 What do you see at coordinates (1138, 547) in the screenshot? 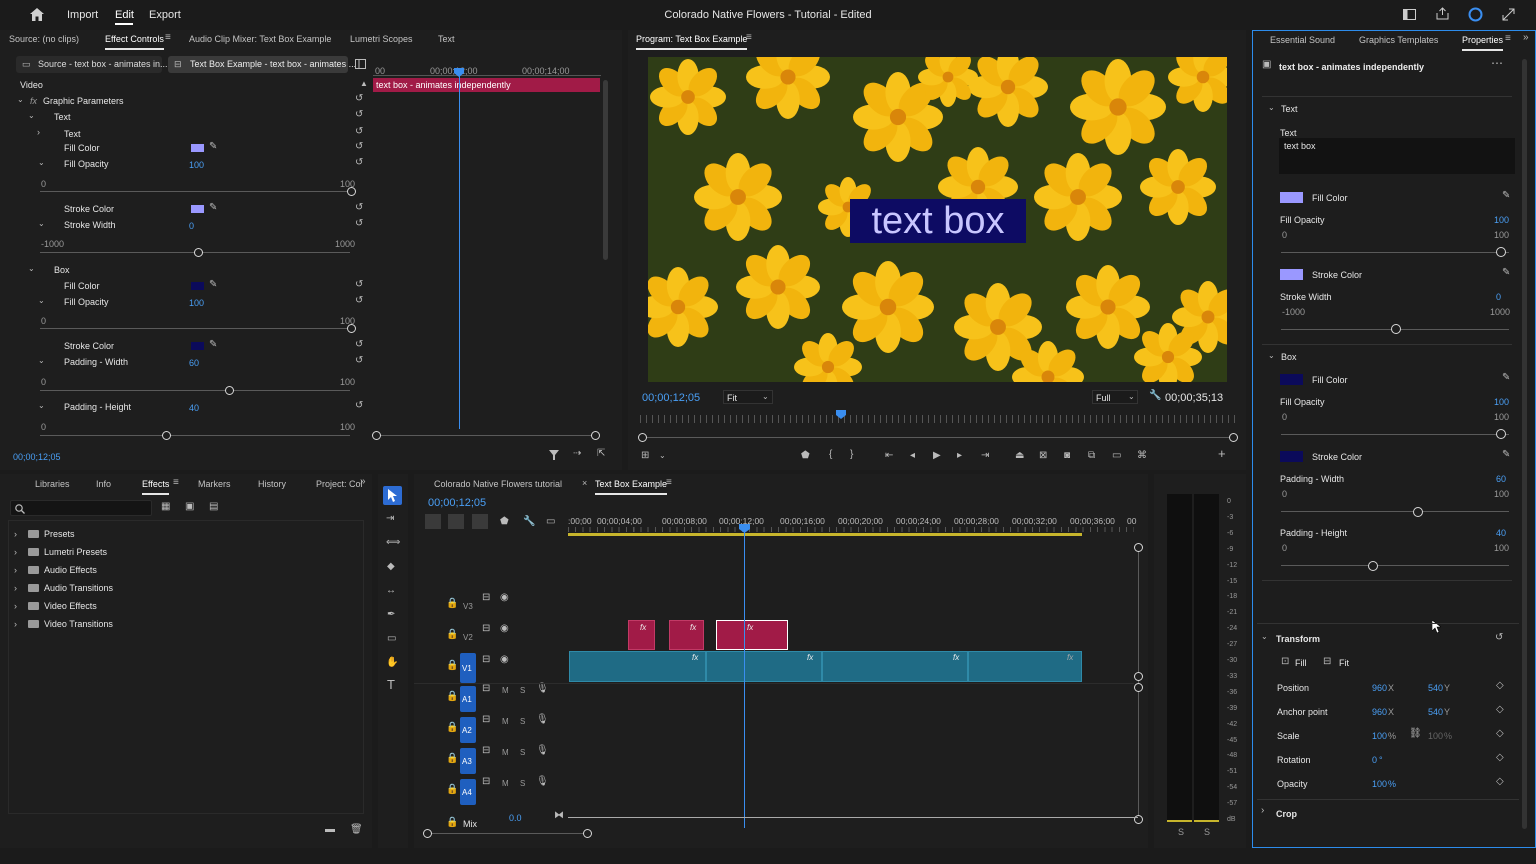
I see `v-scroll-top` at bounding box center [1138, 547].